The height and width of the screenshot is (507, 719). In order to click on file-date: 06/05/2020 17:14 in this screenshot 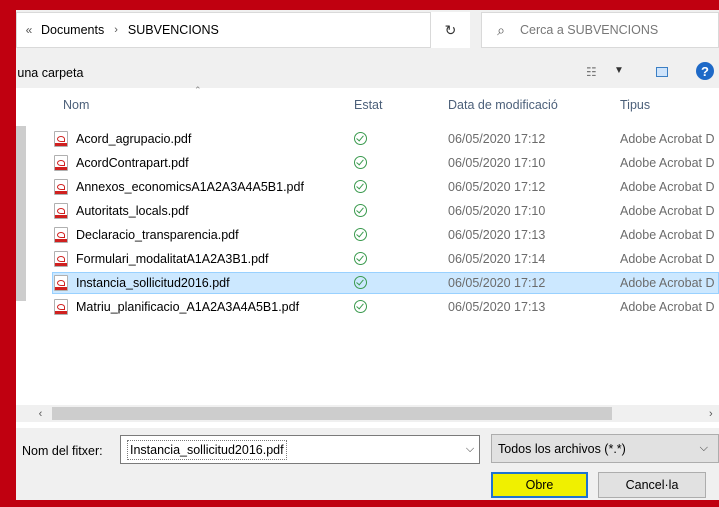, I will do `click(497, 259)`.